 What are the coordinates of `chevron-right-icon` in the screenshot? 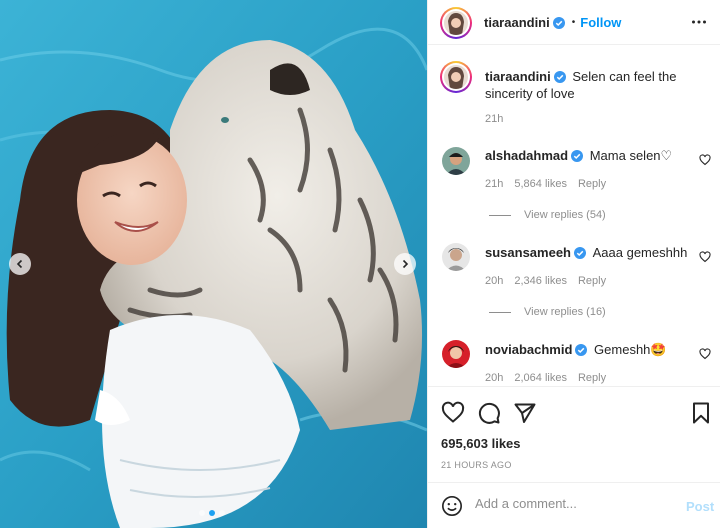 It's located at (405, 264).